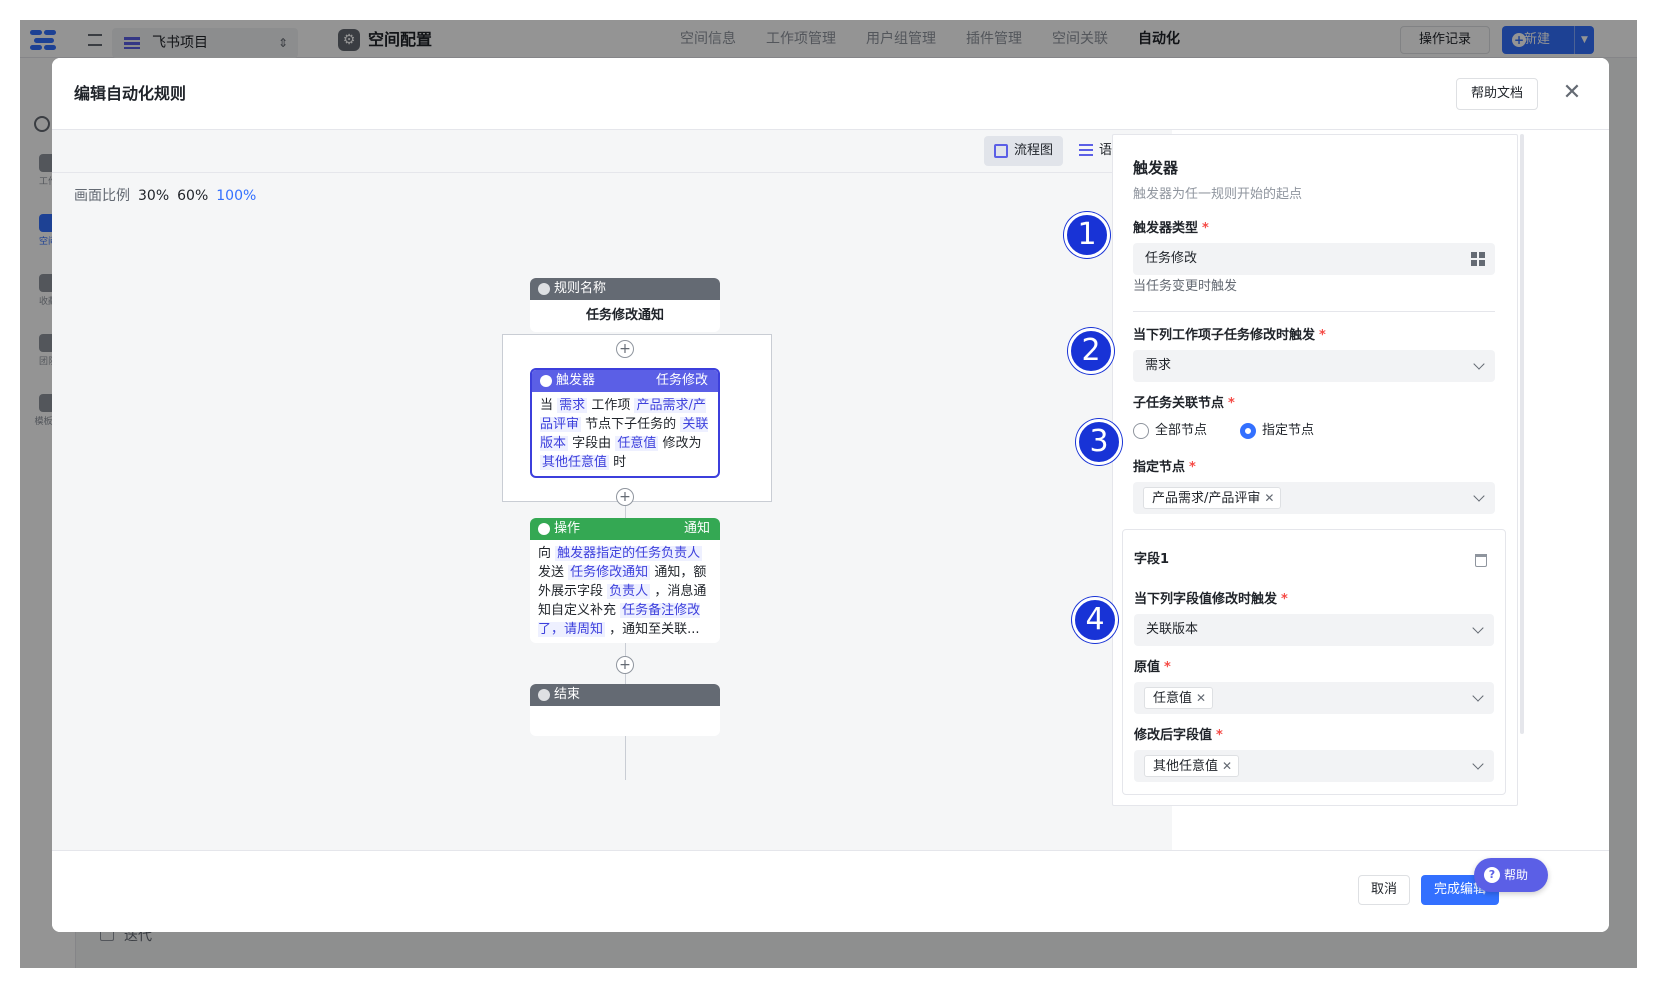 The image size is (1657, 988). I want to click on operation-field-chip: 负责人, so click(629, 591).